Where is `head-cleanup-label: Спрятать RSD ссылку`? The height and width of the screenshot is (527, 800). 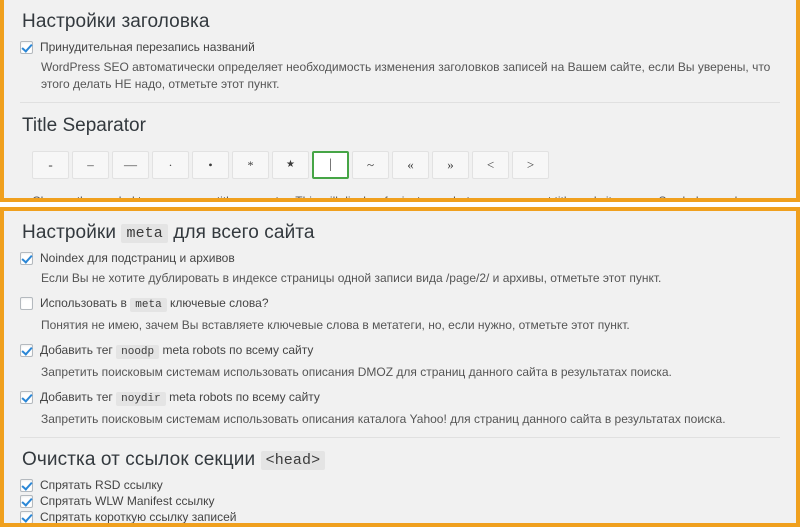 head-cleanup-label: Спрятать RSD ссылку is located at coordinates (101, 485).